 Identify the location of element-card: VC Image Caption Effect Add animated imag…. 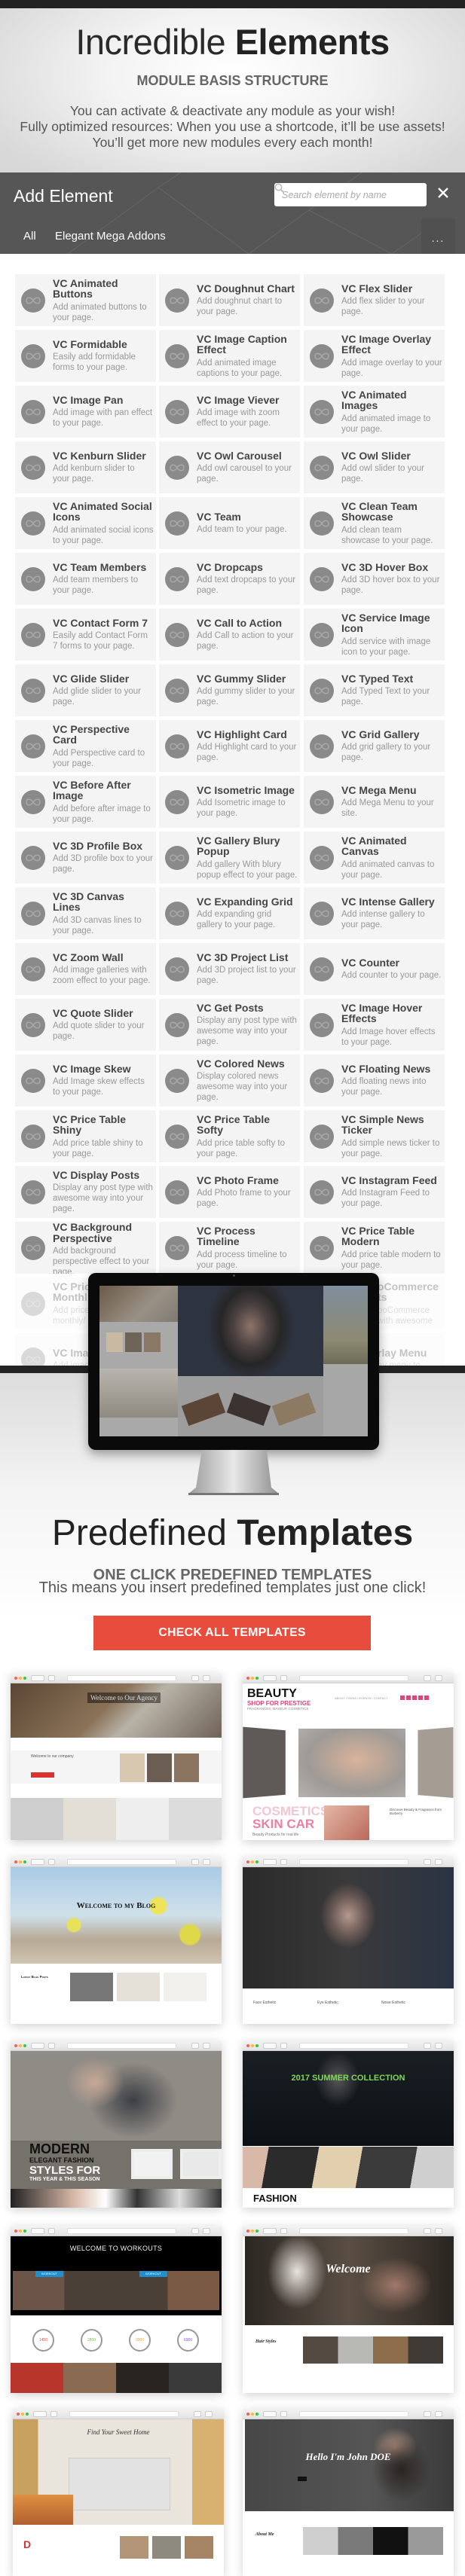
(229, 356).